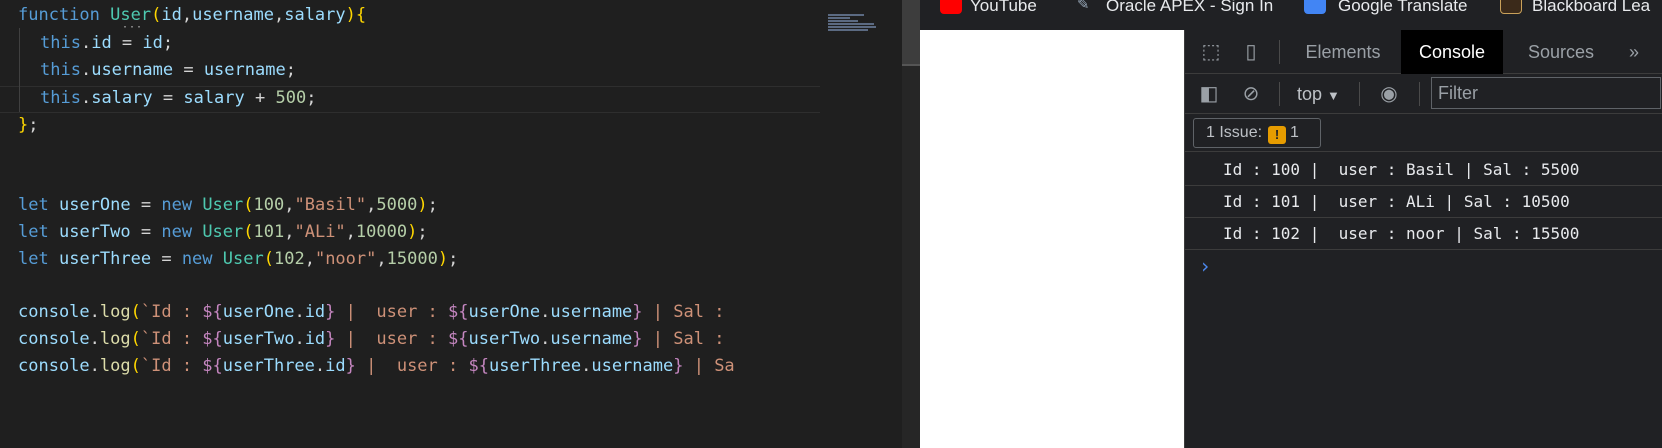 The width and height of the screenshot is (1662, 448). What do you see at coordinates (1423, 133) in the screenshot?
I see `issues-bar: 1 Issue:! 1` at bounding box center [1423, 133].